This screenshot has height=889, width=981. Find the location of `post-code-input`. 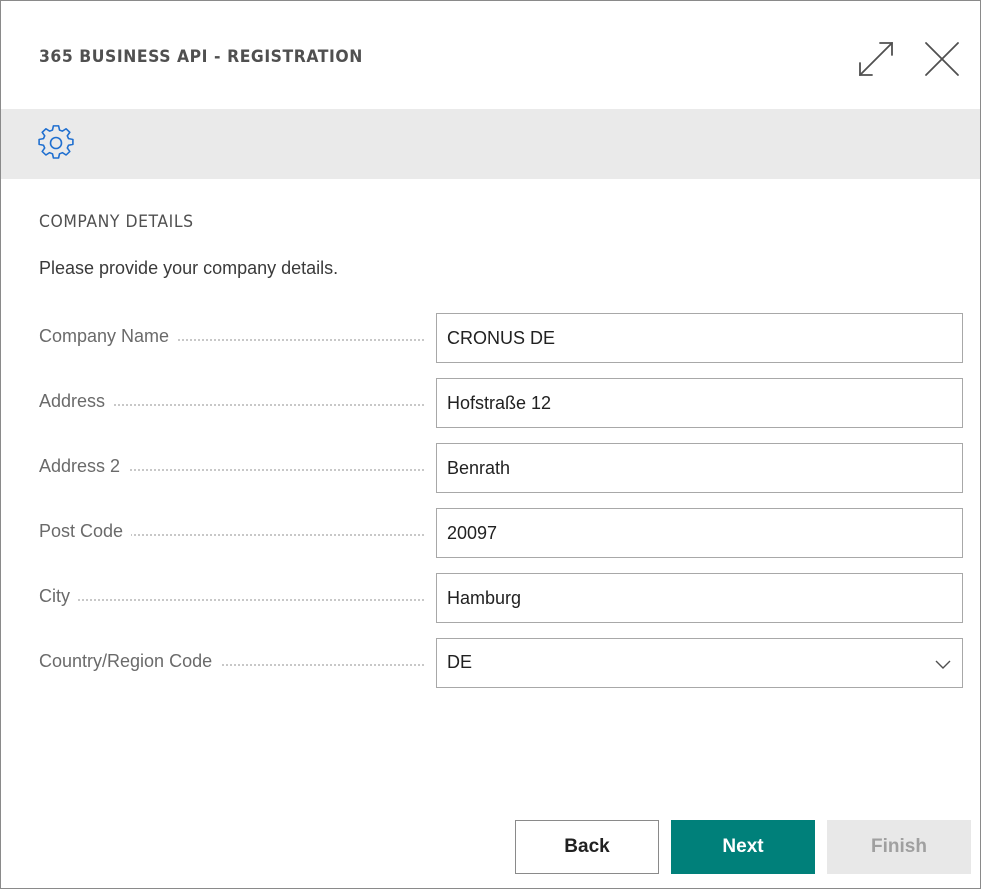

post-code-input is located at coordinates (699, 533).